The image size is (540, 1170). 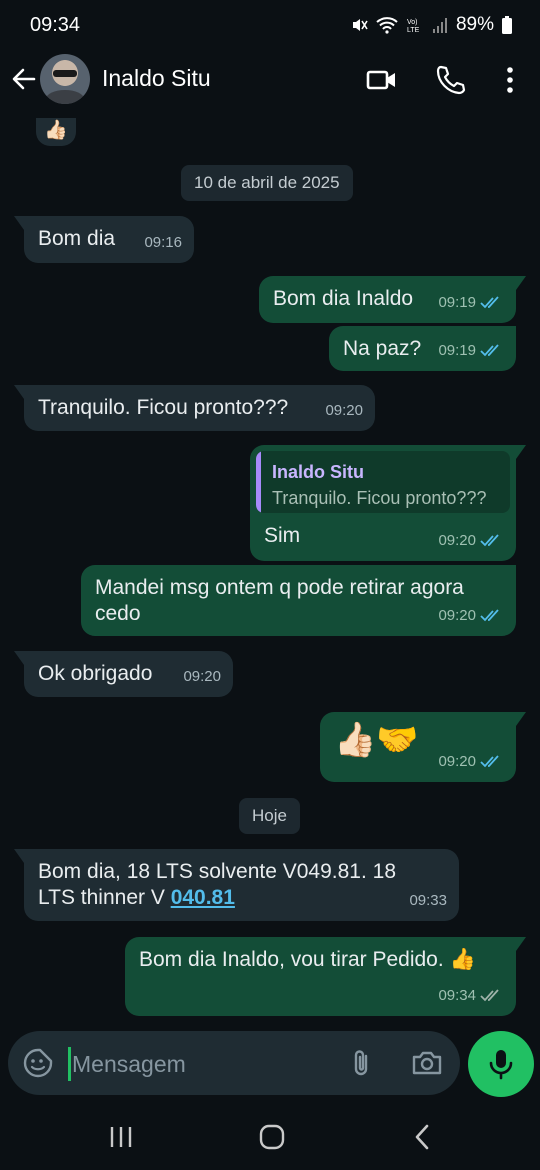 I want to click on battery-percent: 89%, so click(x=474, y=24).